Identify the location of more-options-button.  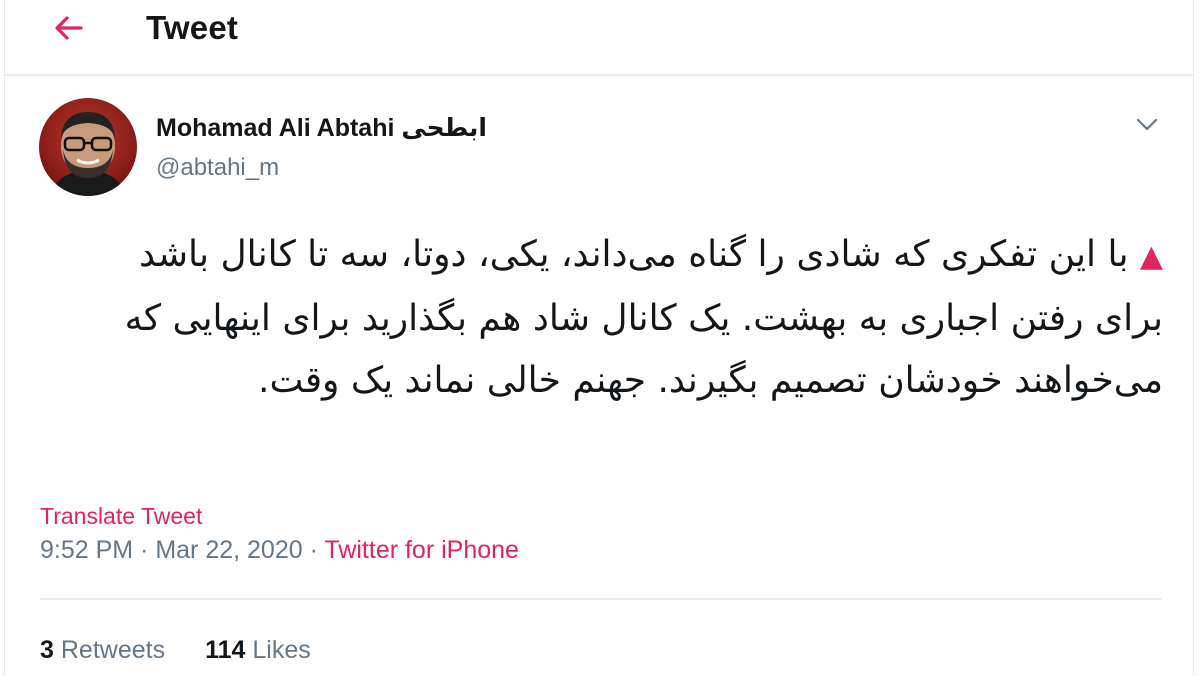
(1147, 124).